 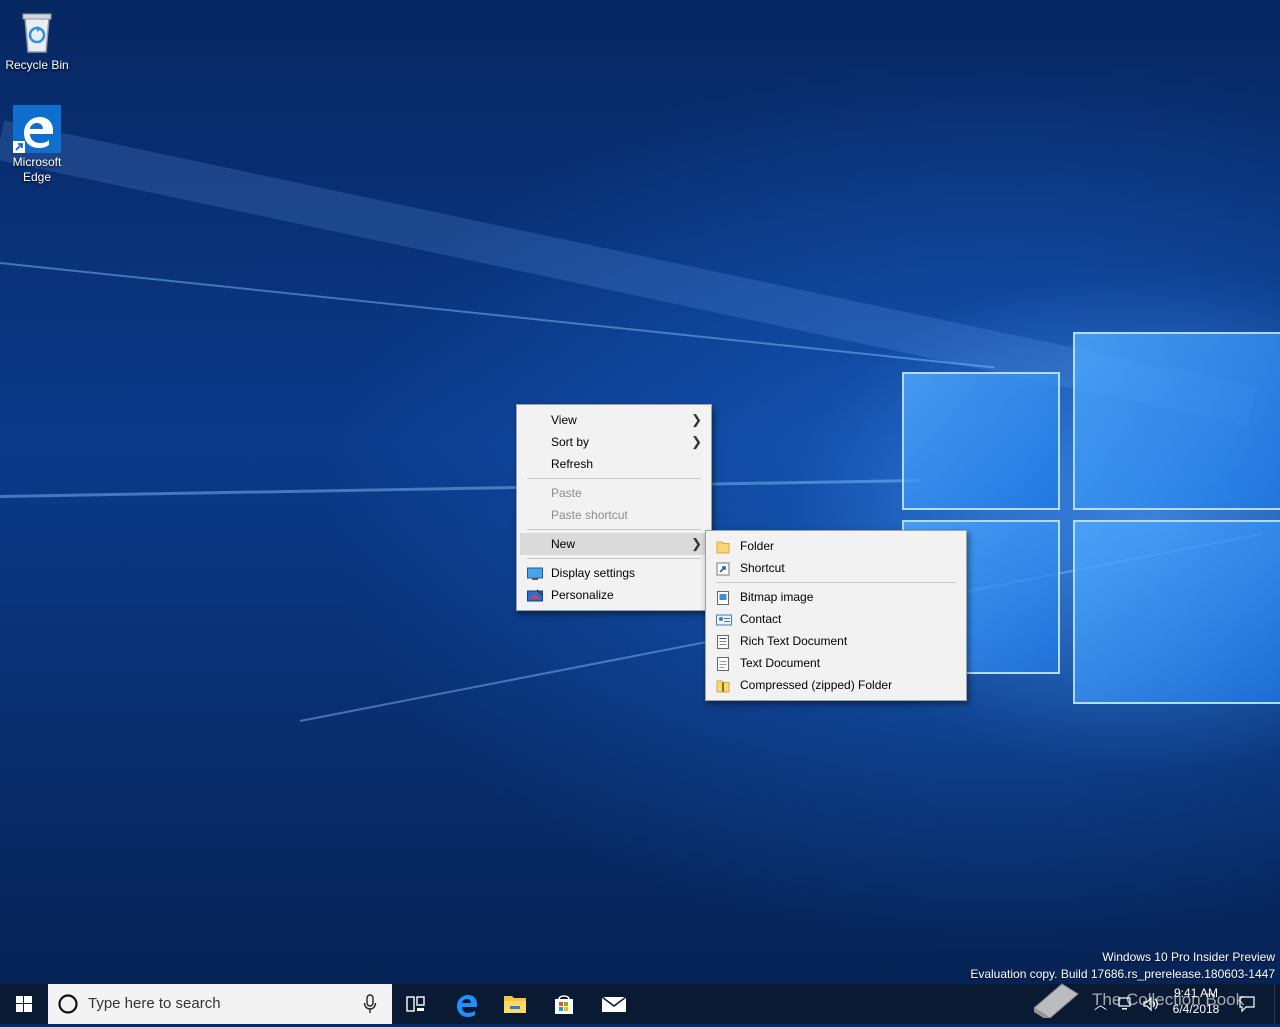 I want to click on file-explorer-button, so click(x=515, y=1004).